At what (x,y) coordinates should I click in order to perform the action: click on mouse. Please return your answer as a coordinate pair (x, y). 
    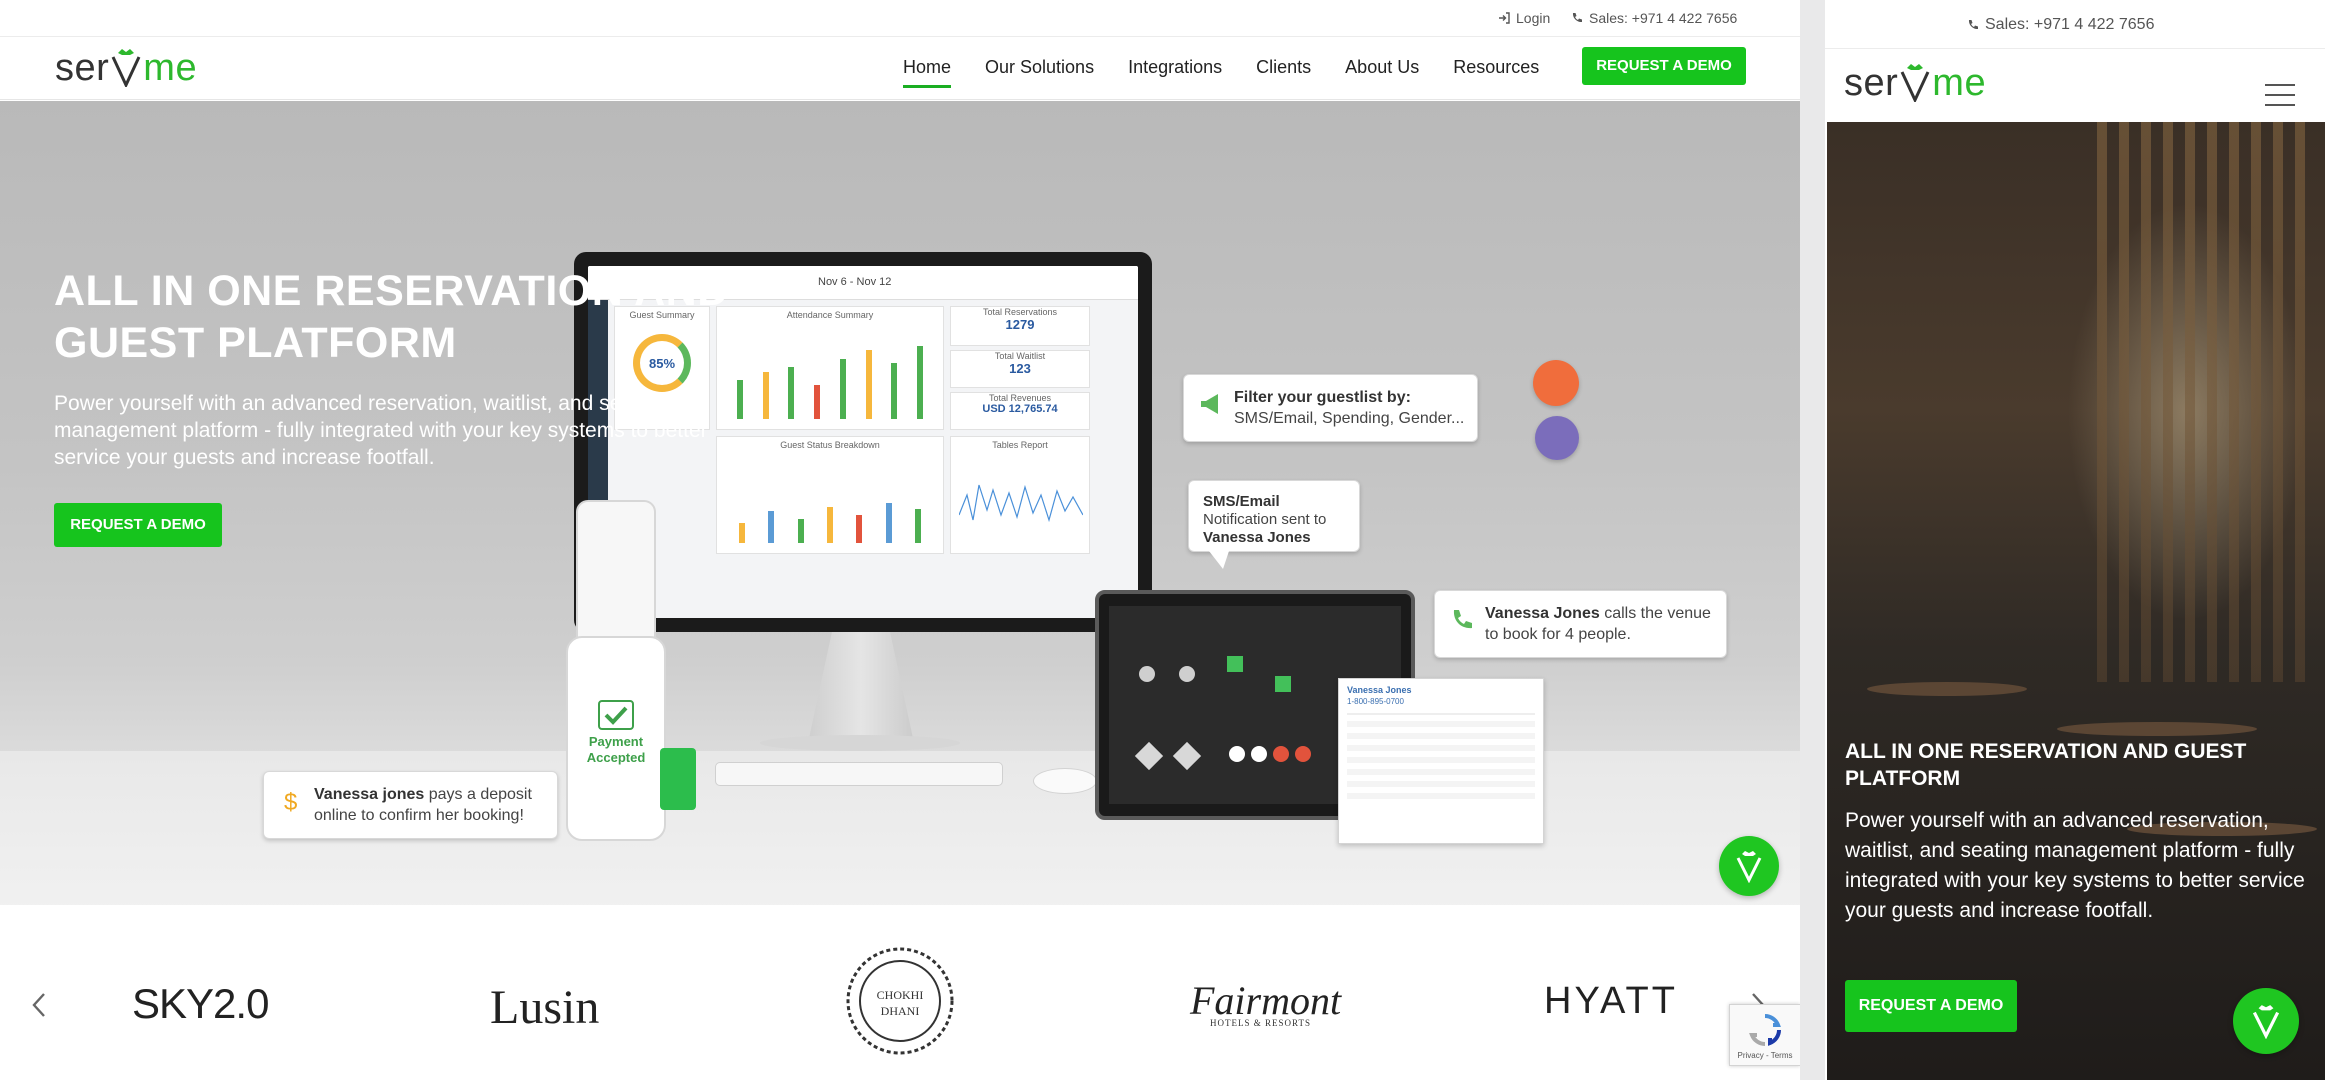
    Looking at the image, I should click on (1065, 781).